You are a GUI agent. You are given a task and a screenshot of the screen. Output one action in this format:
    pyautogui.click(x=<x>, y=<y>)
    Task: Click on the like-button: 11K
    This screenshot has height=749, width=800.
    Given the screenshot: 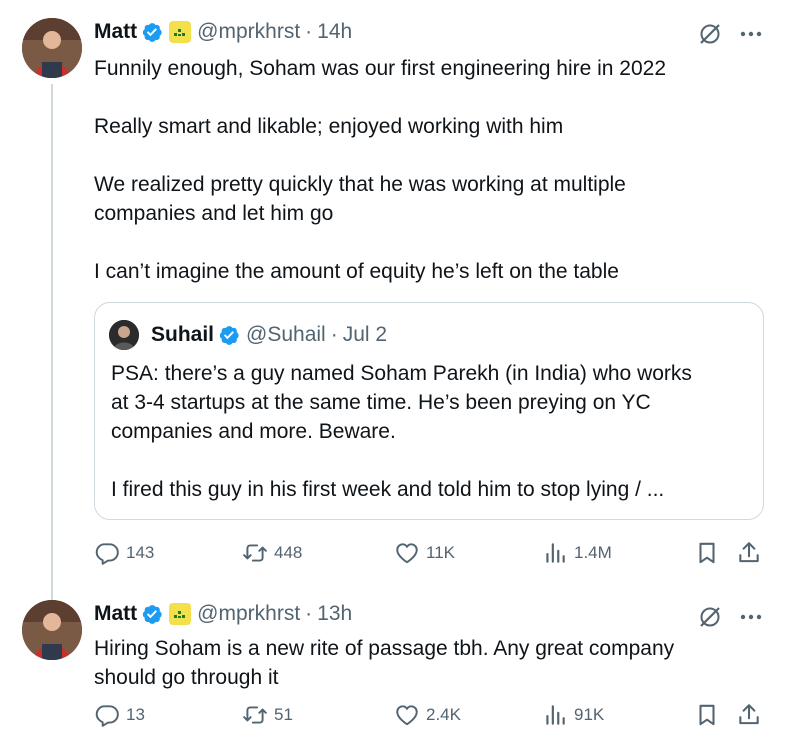 What is the action you would take?
    pyautogui.click(x=424, y=553)
    